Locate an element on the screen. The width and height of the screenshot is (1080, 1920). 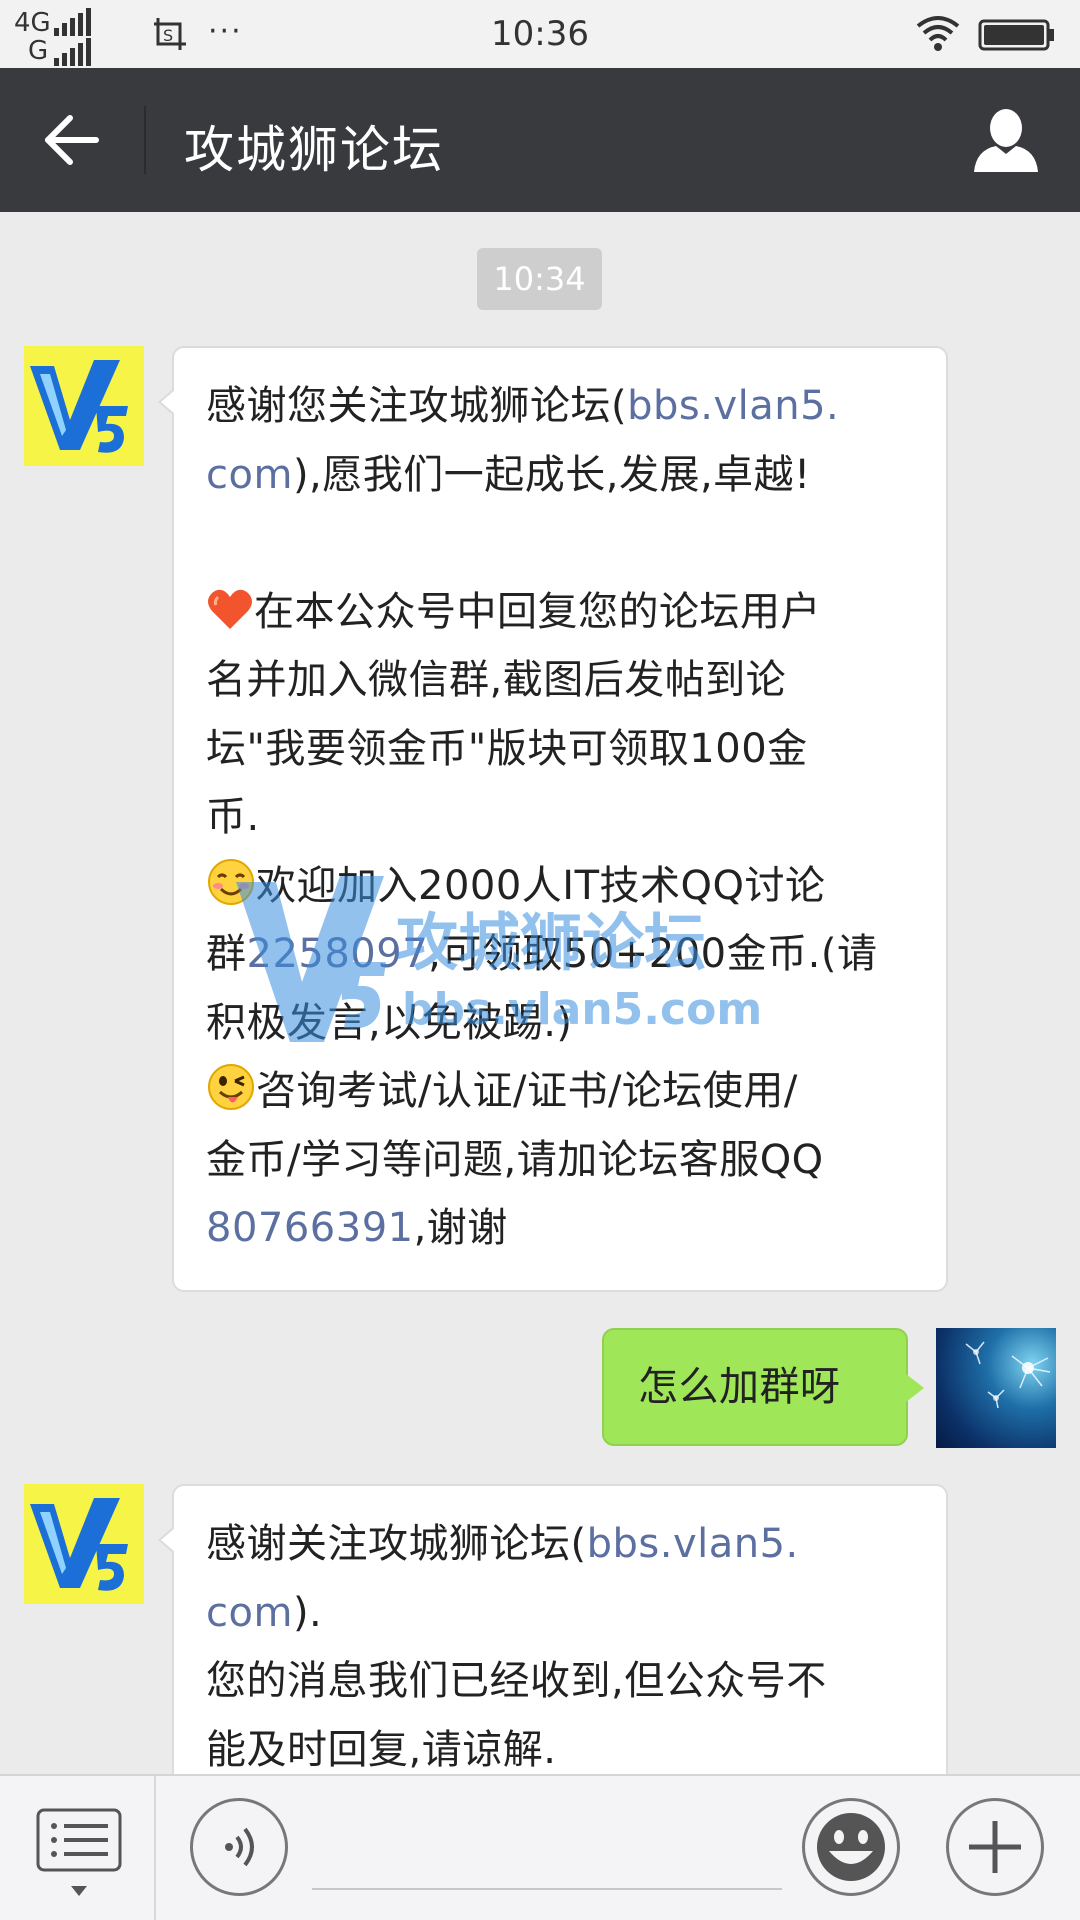
dandelion-avatar-icon is located at coordinates (1008, 1375).